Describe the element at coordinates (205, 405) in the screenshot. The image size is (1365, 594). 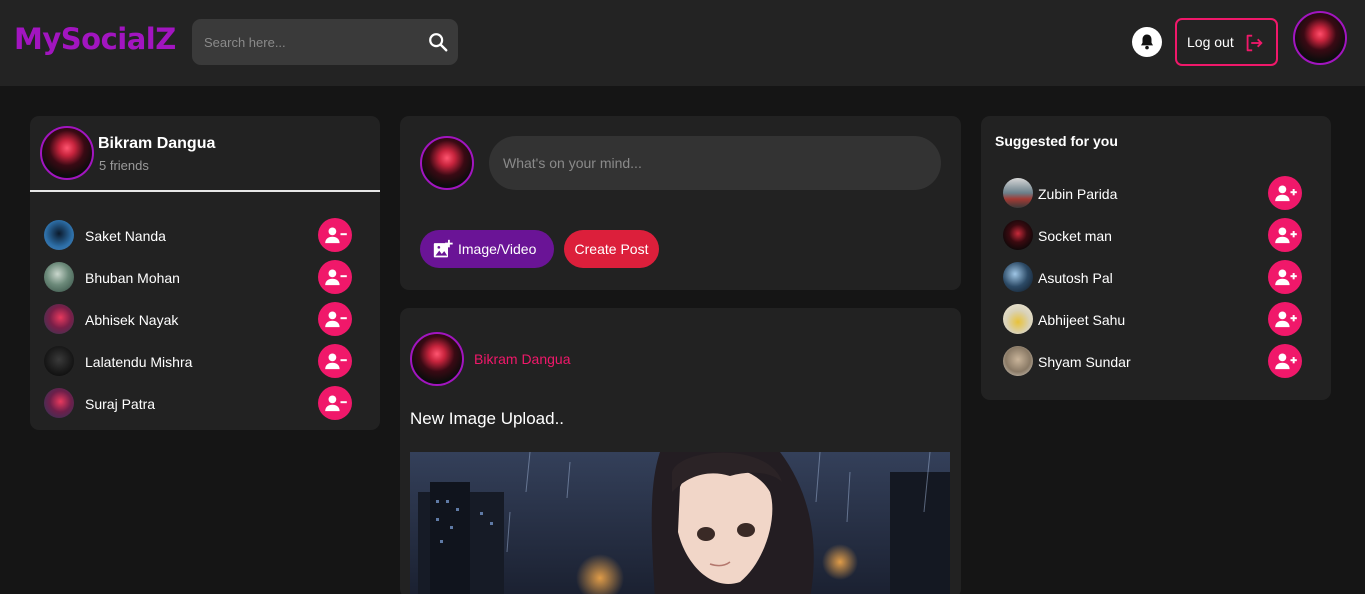
I see `friend-row: Suraj Patra` at that location.